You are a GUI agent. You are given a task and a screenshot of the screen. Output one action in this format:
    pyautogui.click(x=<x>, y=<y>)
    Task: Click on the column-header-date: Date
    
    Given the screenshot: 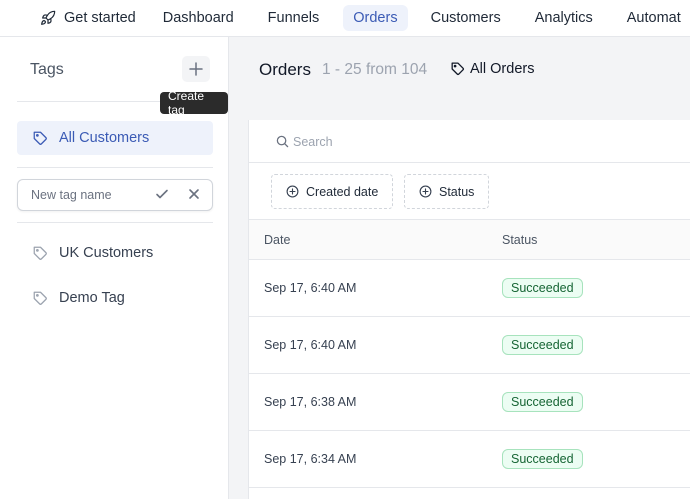 What is the action you would take?
    pyautogui.click(x=277, y=240)
    